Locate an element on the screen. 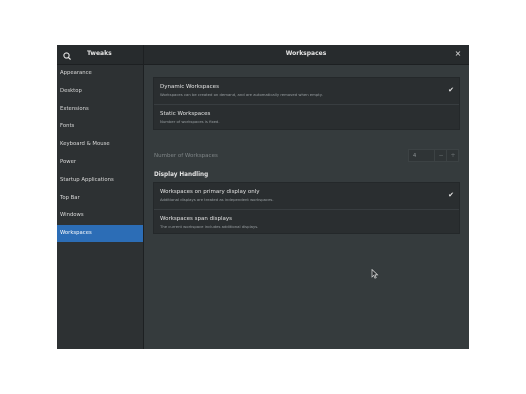 The height and width of the screenshot is (394, 526). header-bar: Tweaks Workspaces × is located at coordinates (263, 55).